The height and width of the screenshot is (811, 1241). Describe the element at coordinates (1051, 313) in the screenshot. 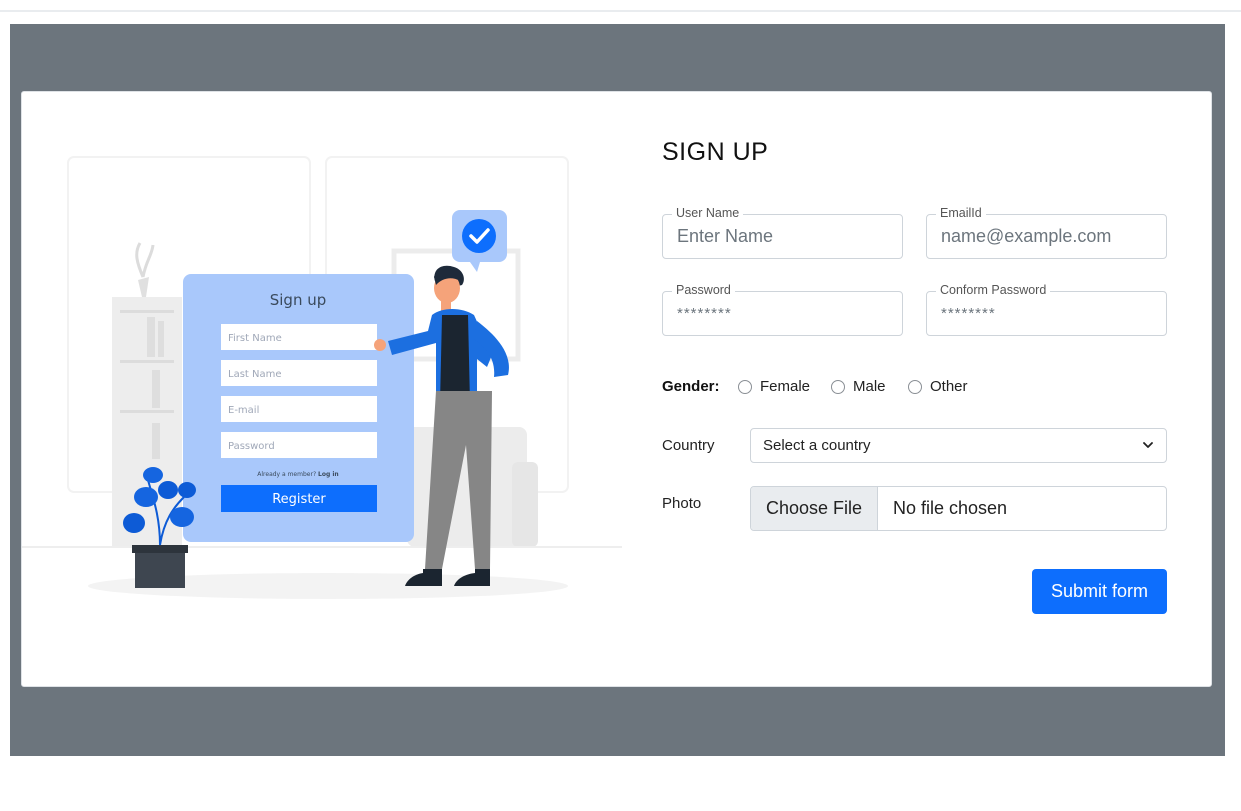

I see `confirm-password-input` at that location.